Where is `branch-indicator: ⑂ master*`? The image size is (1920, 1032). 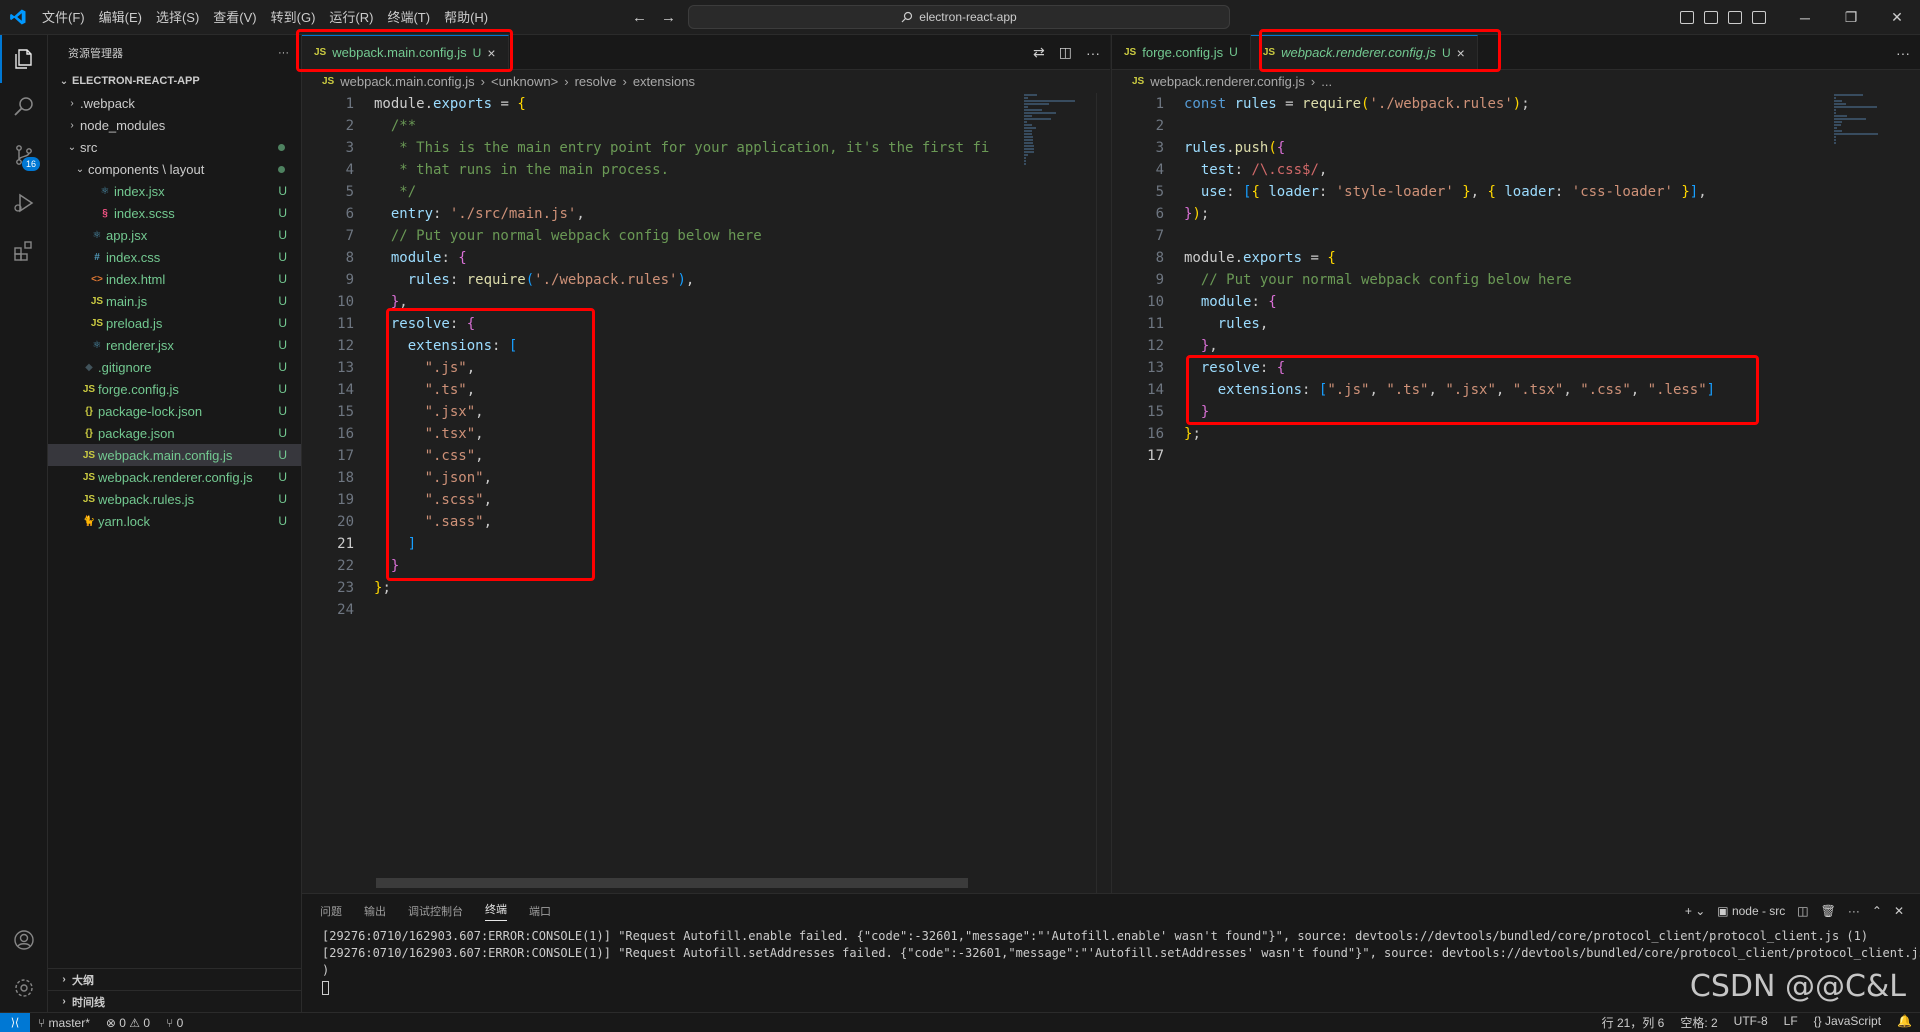 branch-indicator: ⑂ master* is located at coordinates (64, 1023).